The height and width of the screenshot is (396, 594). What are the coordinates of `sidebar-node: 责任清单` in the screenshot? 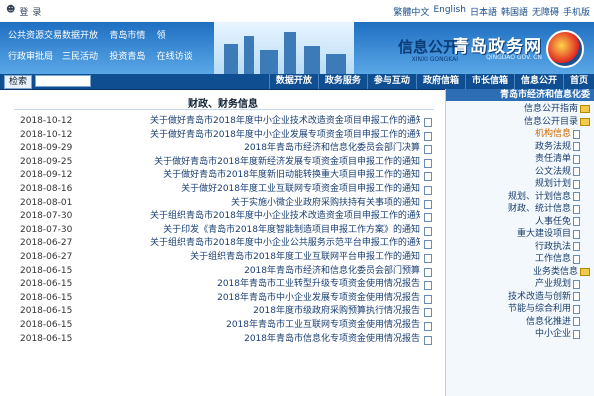 It's located at (518, 159).